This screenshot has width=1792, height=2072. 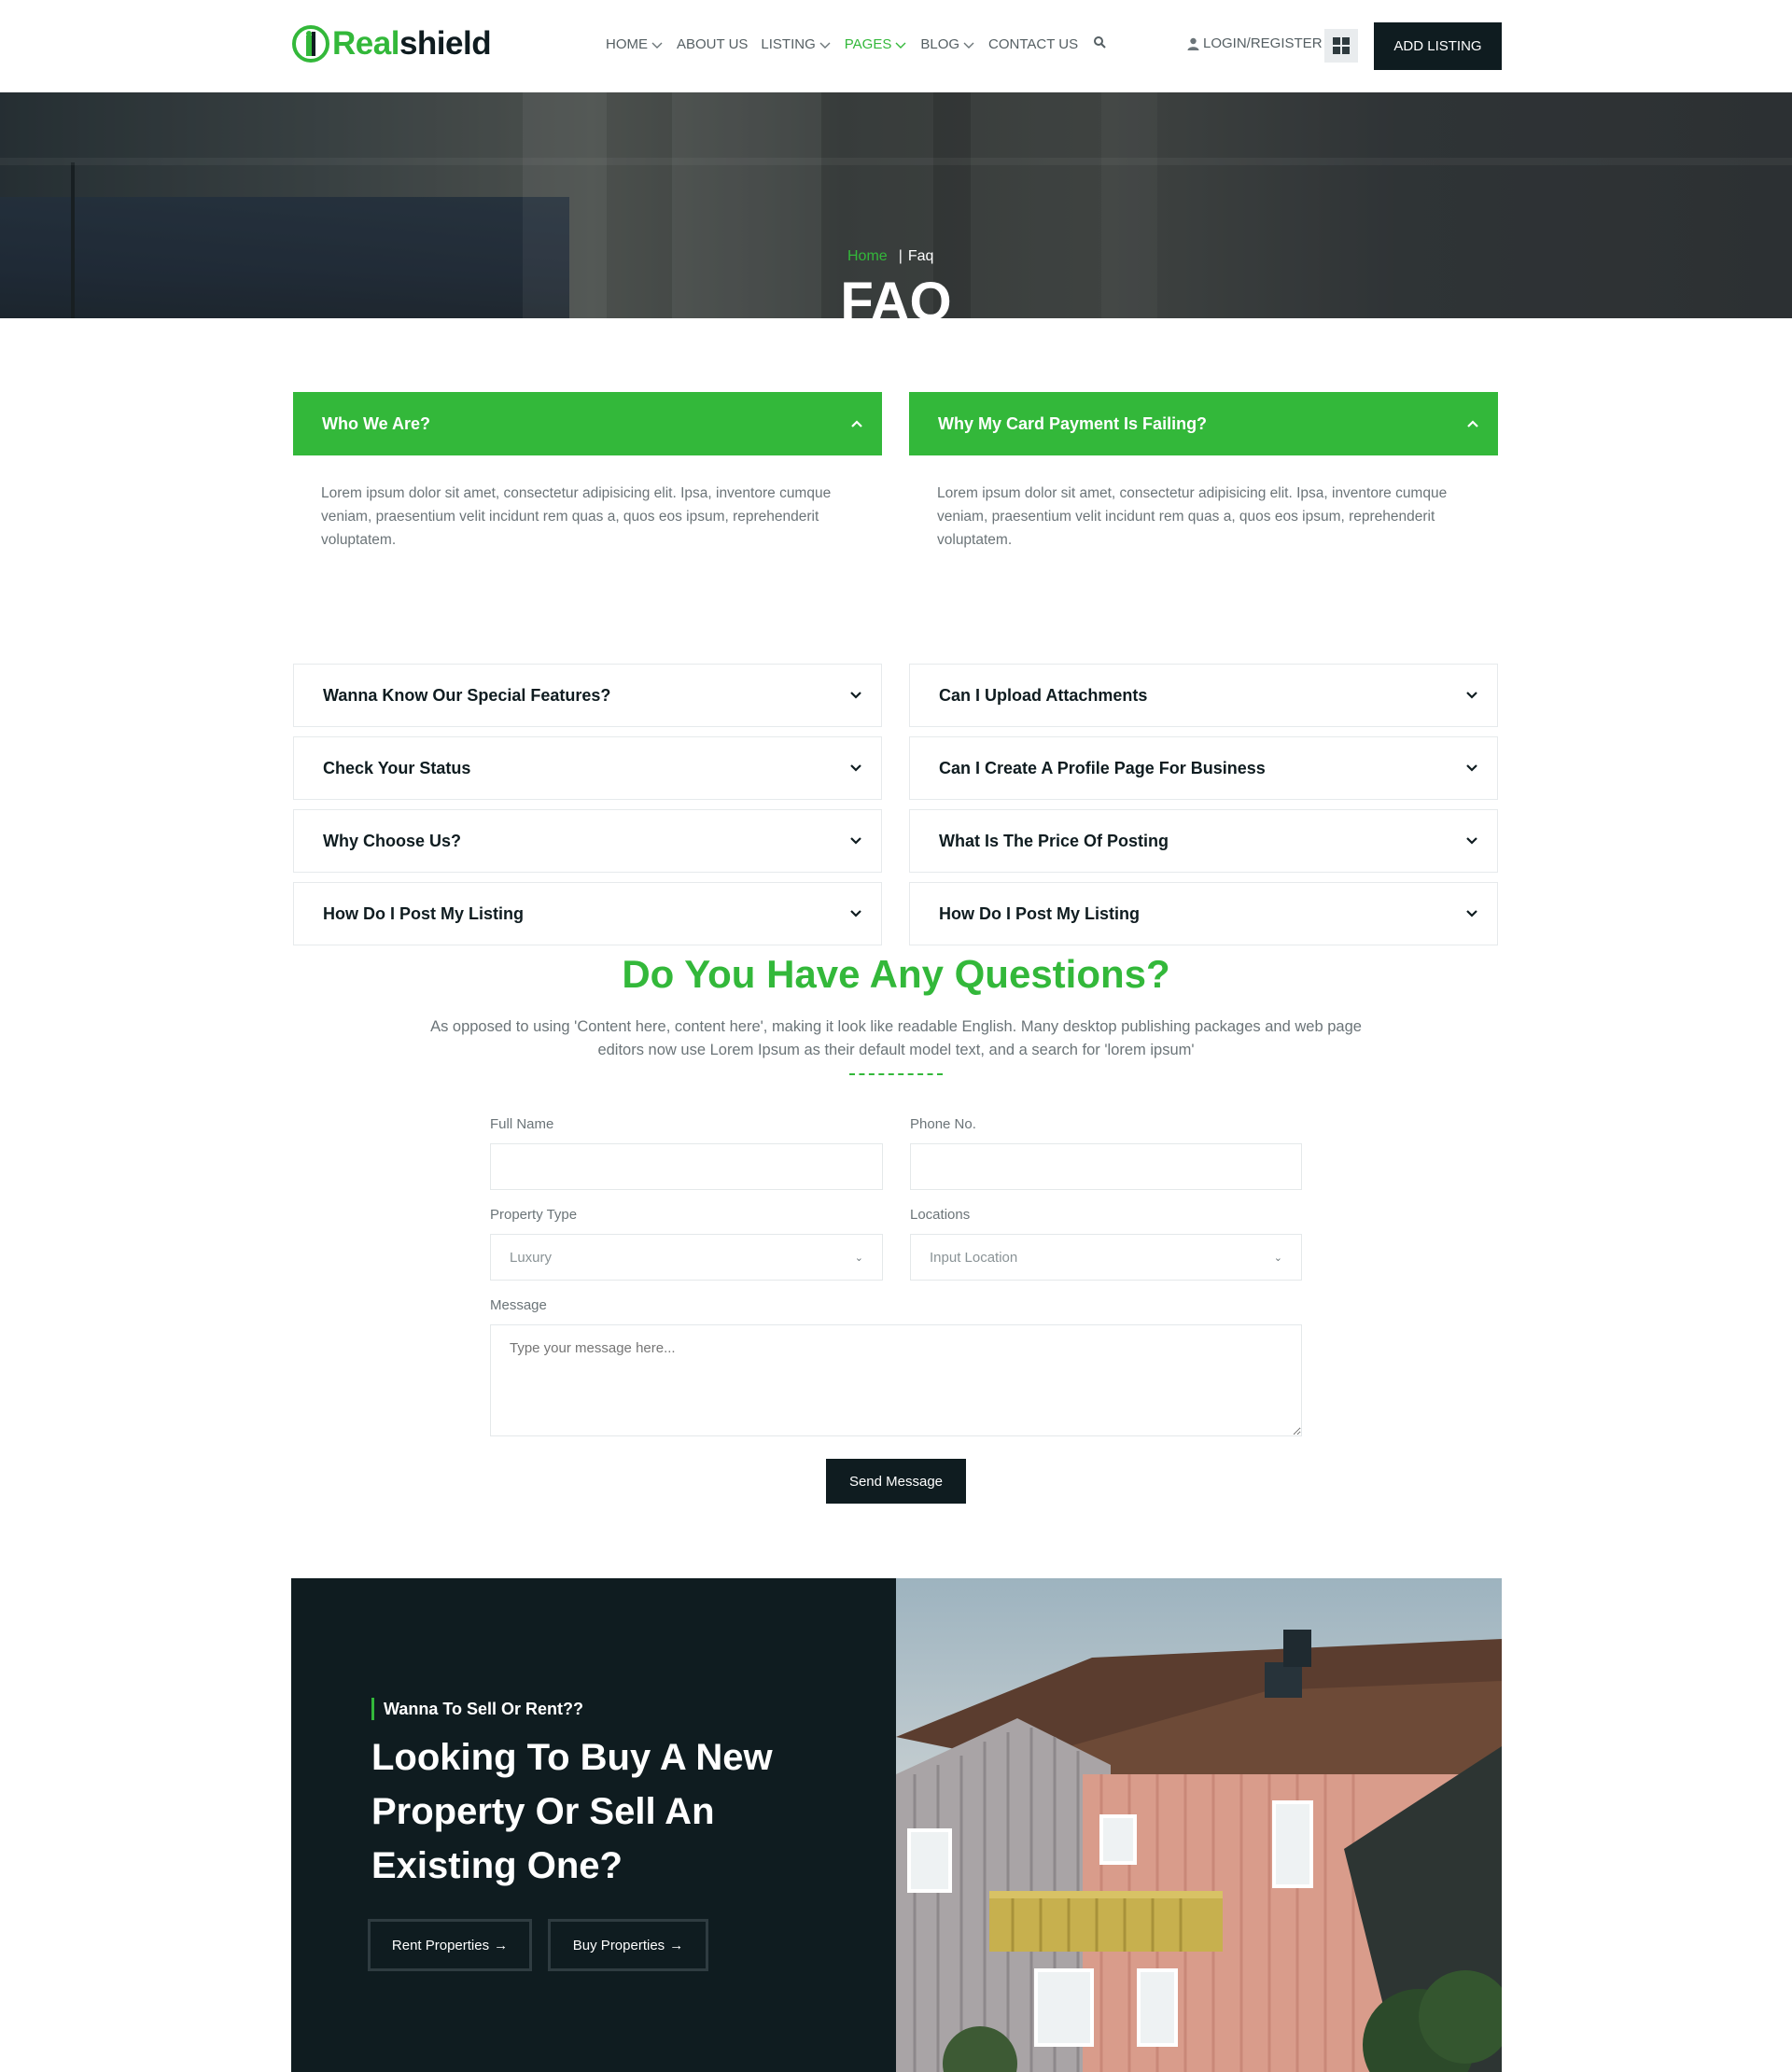 I want to click on phone-label: Phone No., so click(x=943, y=1124).